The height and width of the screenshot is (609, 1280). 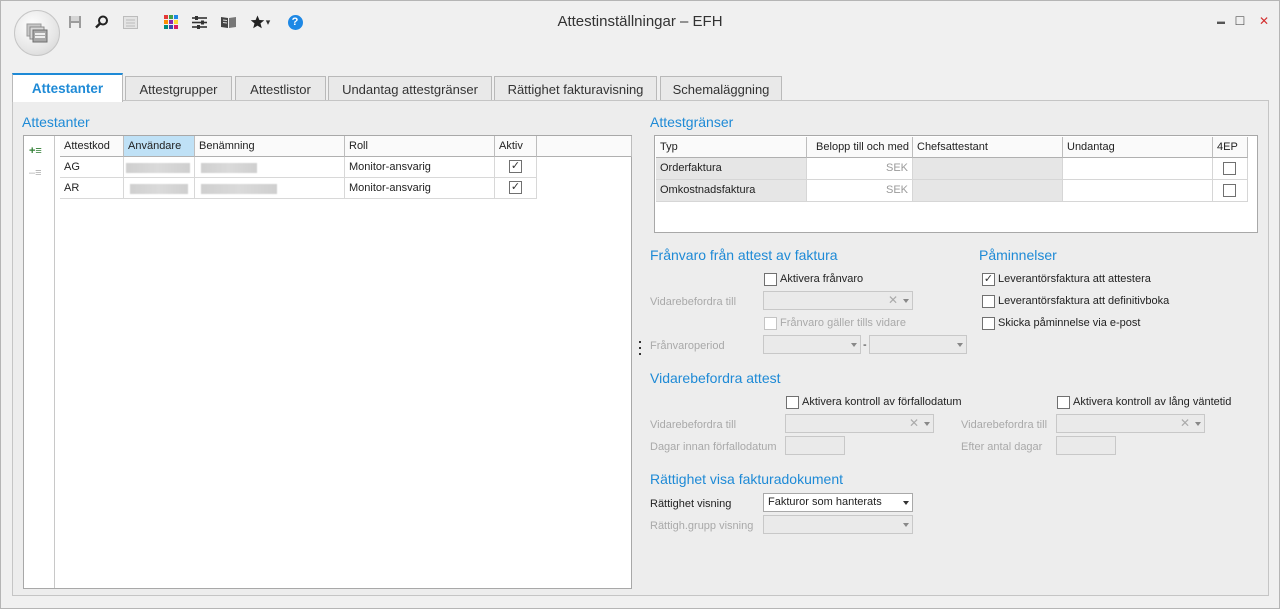 What do you see at coordinates (815, 445) in the screenshot?
I see `days-before-due-input` at bounding box center [815, 445].